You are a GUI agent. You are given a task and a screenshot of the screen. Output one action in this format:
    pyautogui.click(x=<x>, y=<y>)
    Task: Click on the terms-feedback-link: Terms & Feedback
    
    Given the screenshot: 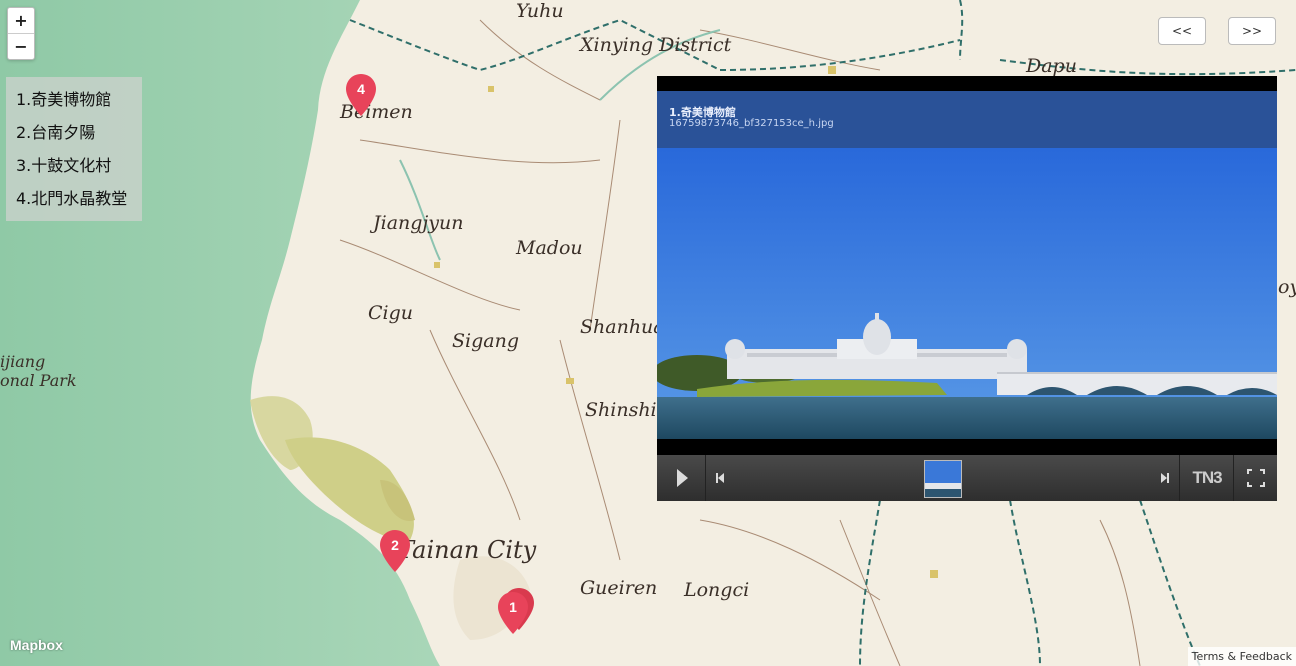 What is the action you would take?
    pyautogui.click(x=1241, y=656)
    